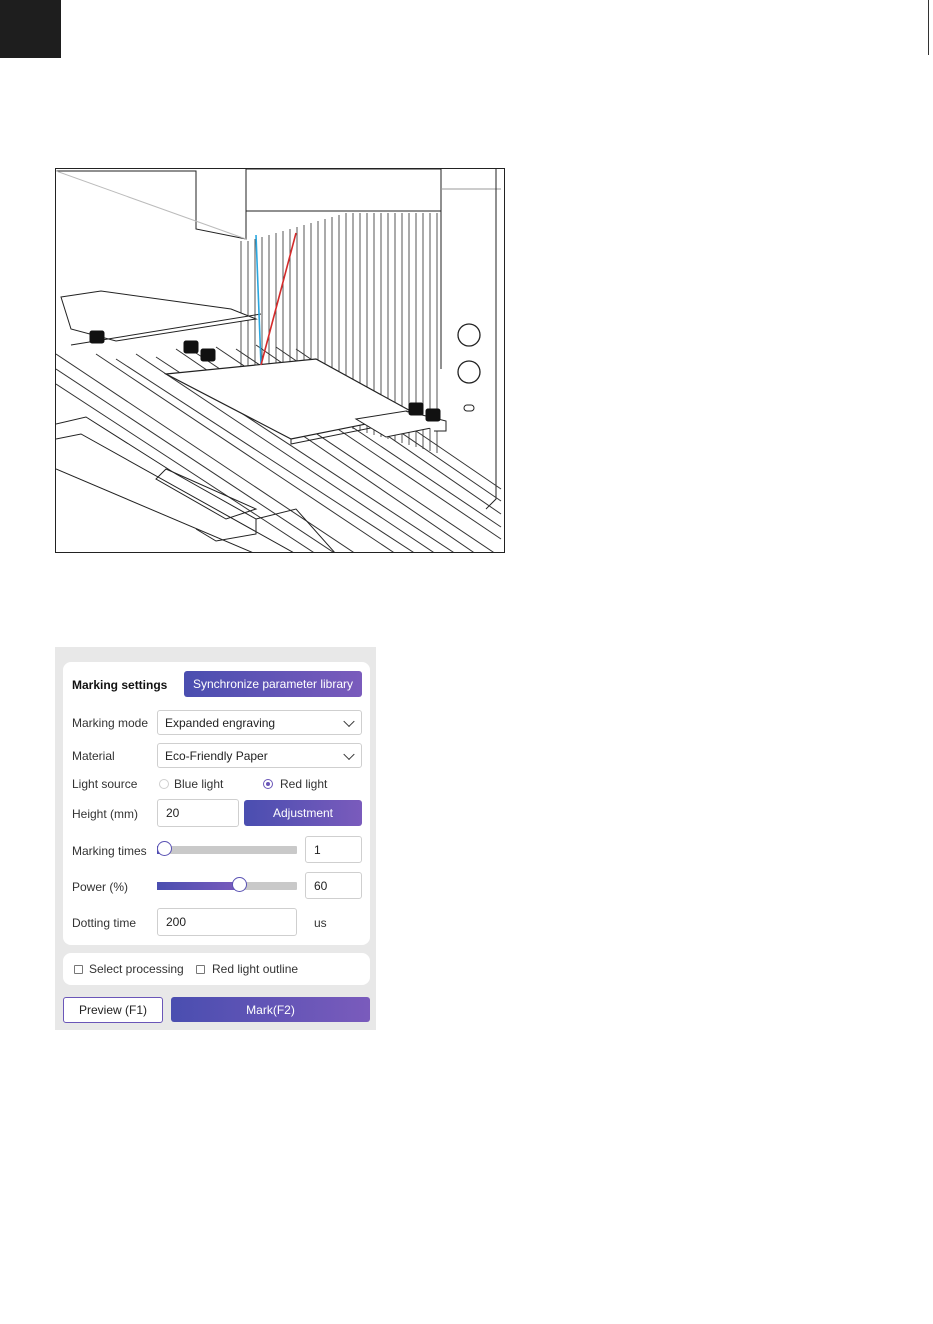 The width and height of the screenshot is (933, 1324). What do you see at coordinates (200, 969) in the screenshot?
I see `red-light-outline-checkbox` at bounding box center [200, 969].